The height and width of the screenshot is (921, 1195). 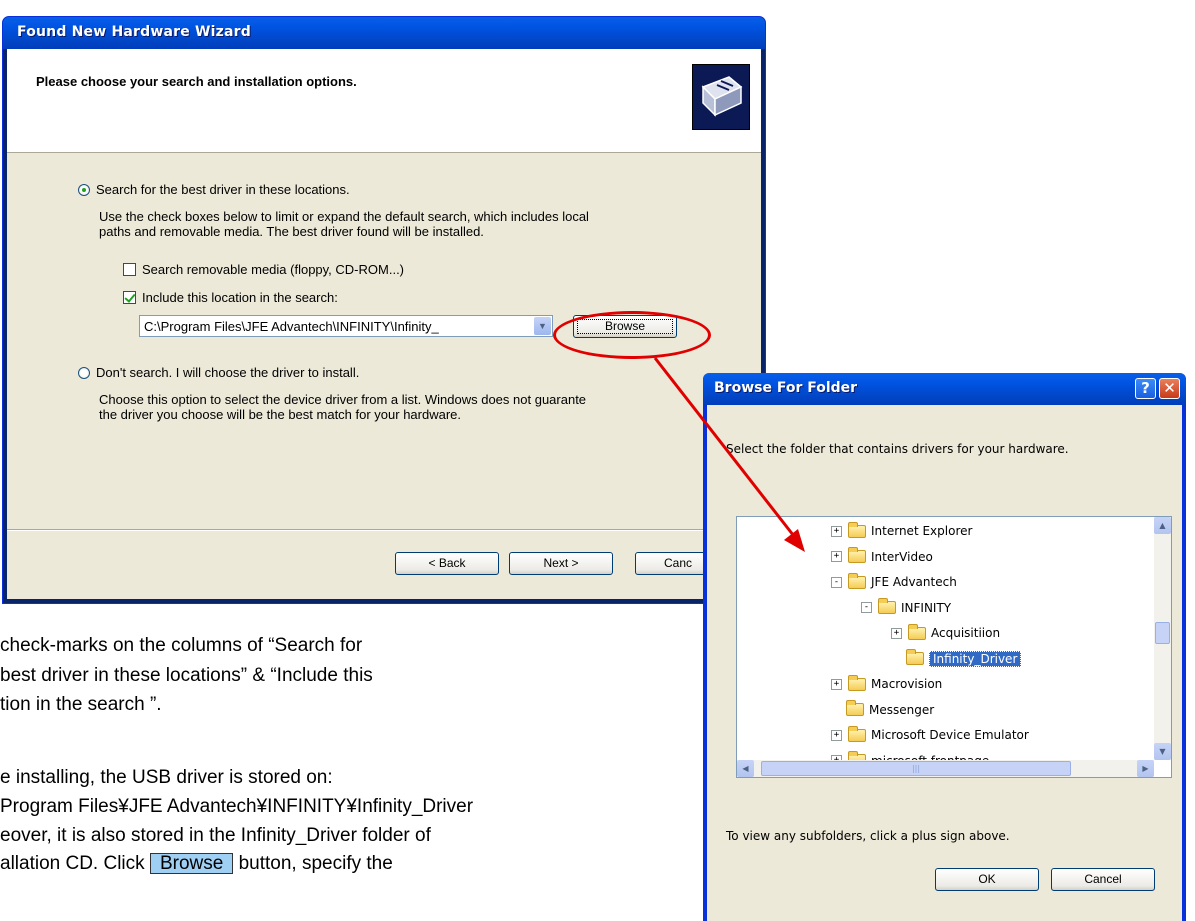 I want to click on doc-text: button, specify the, so click(x=315, y=863).